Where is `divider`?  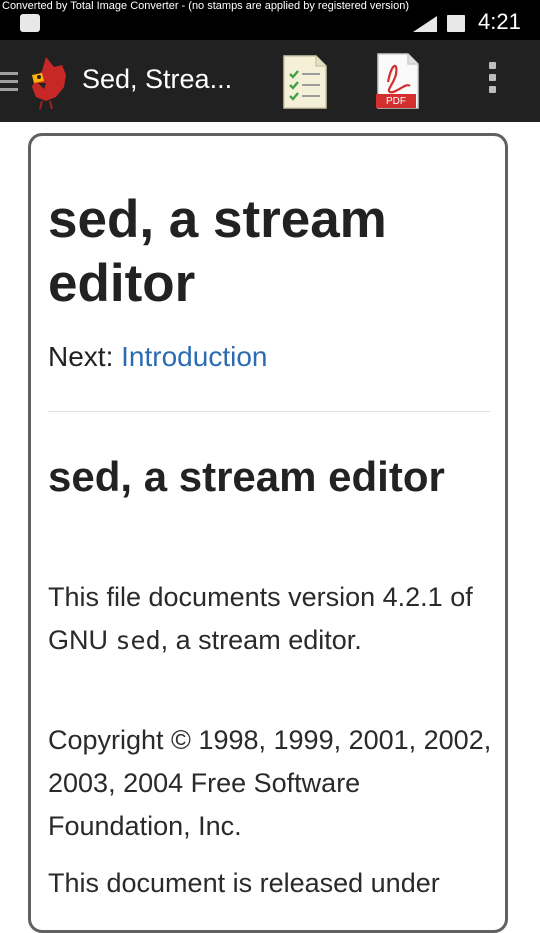 divider is located at coordinates (269, 411).